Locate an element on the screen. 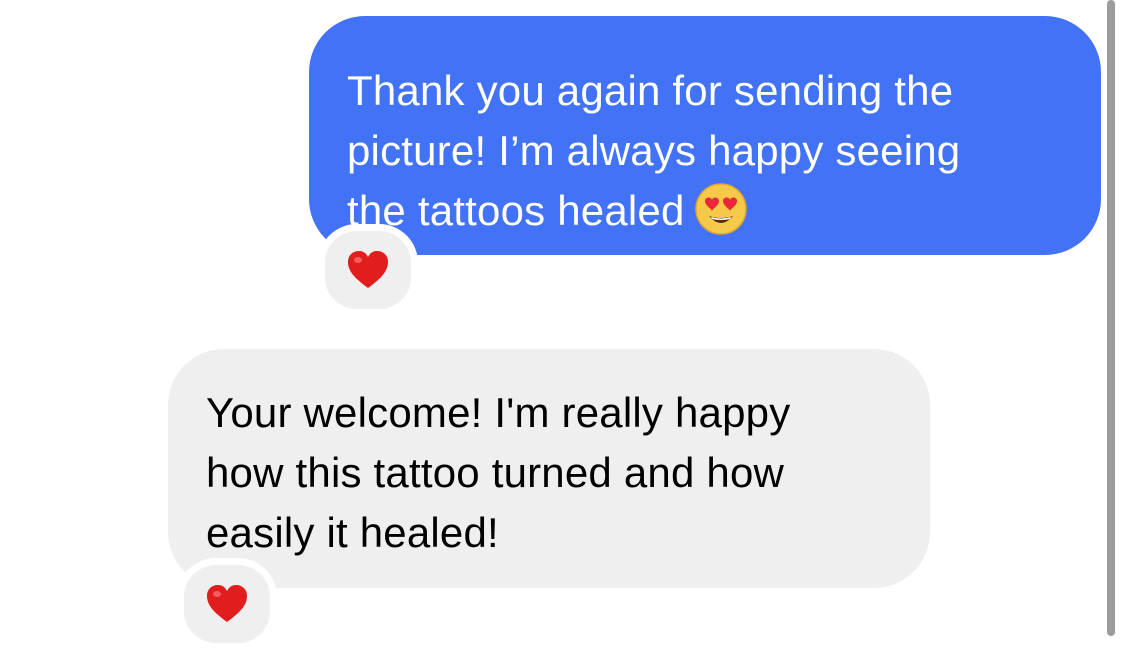  incoming-heart-reaction is located at coordinates (227, 604).